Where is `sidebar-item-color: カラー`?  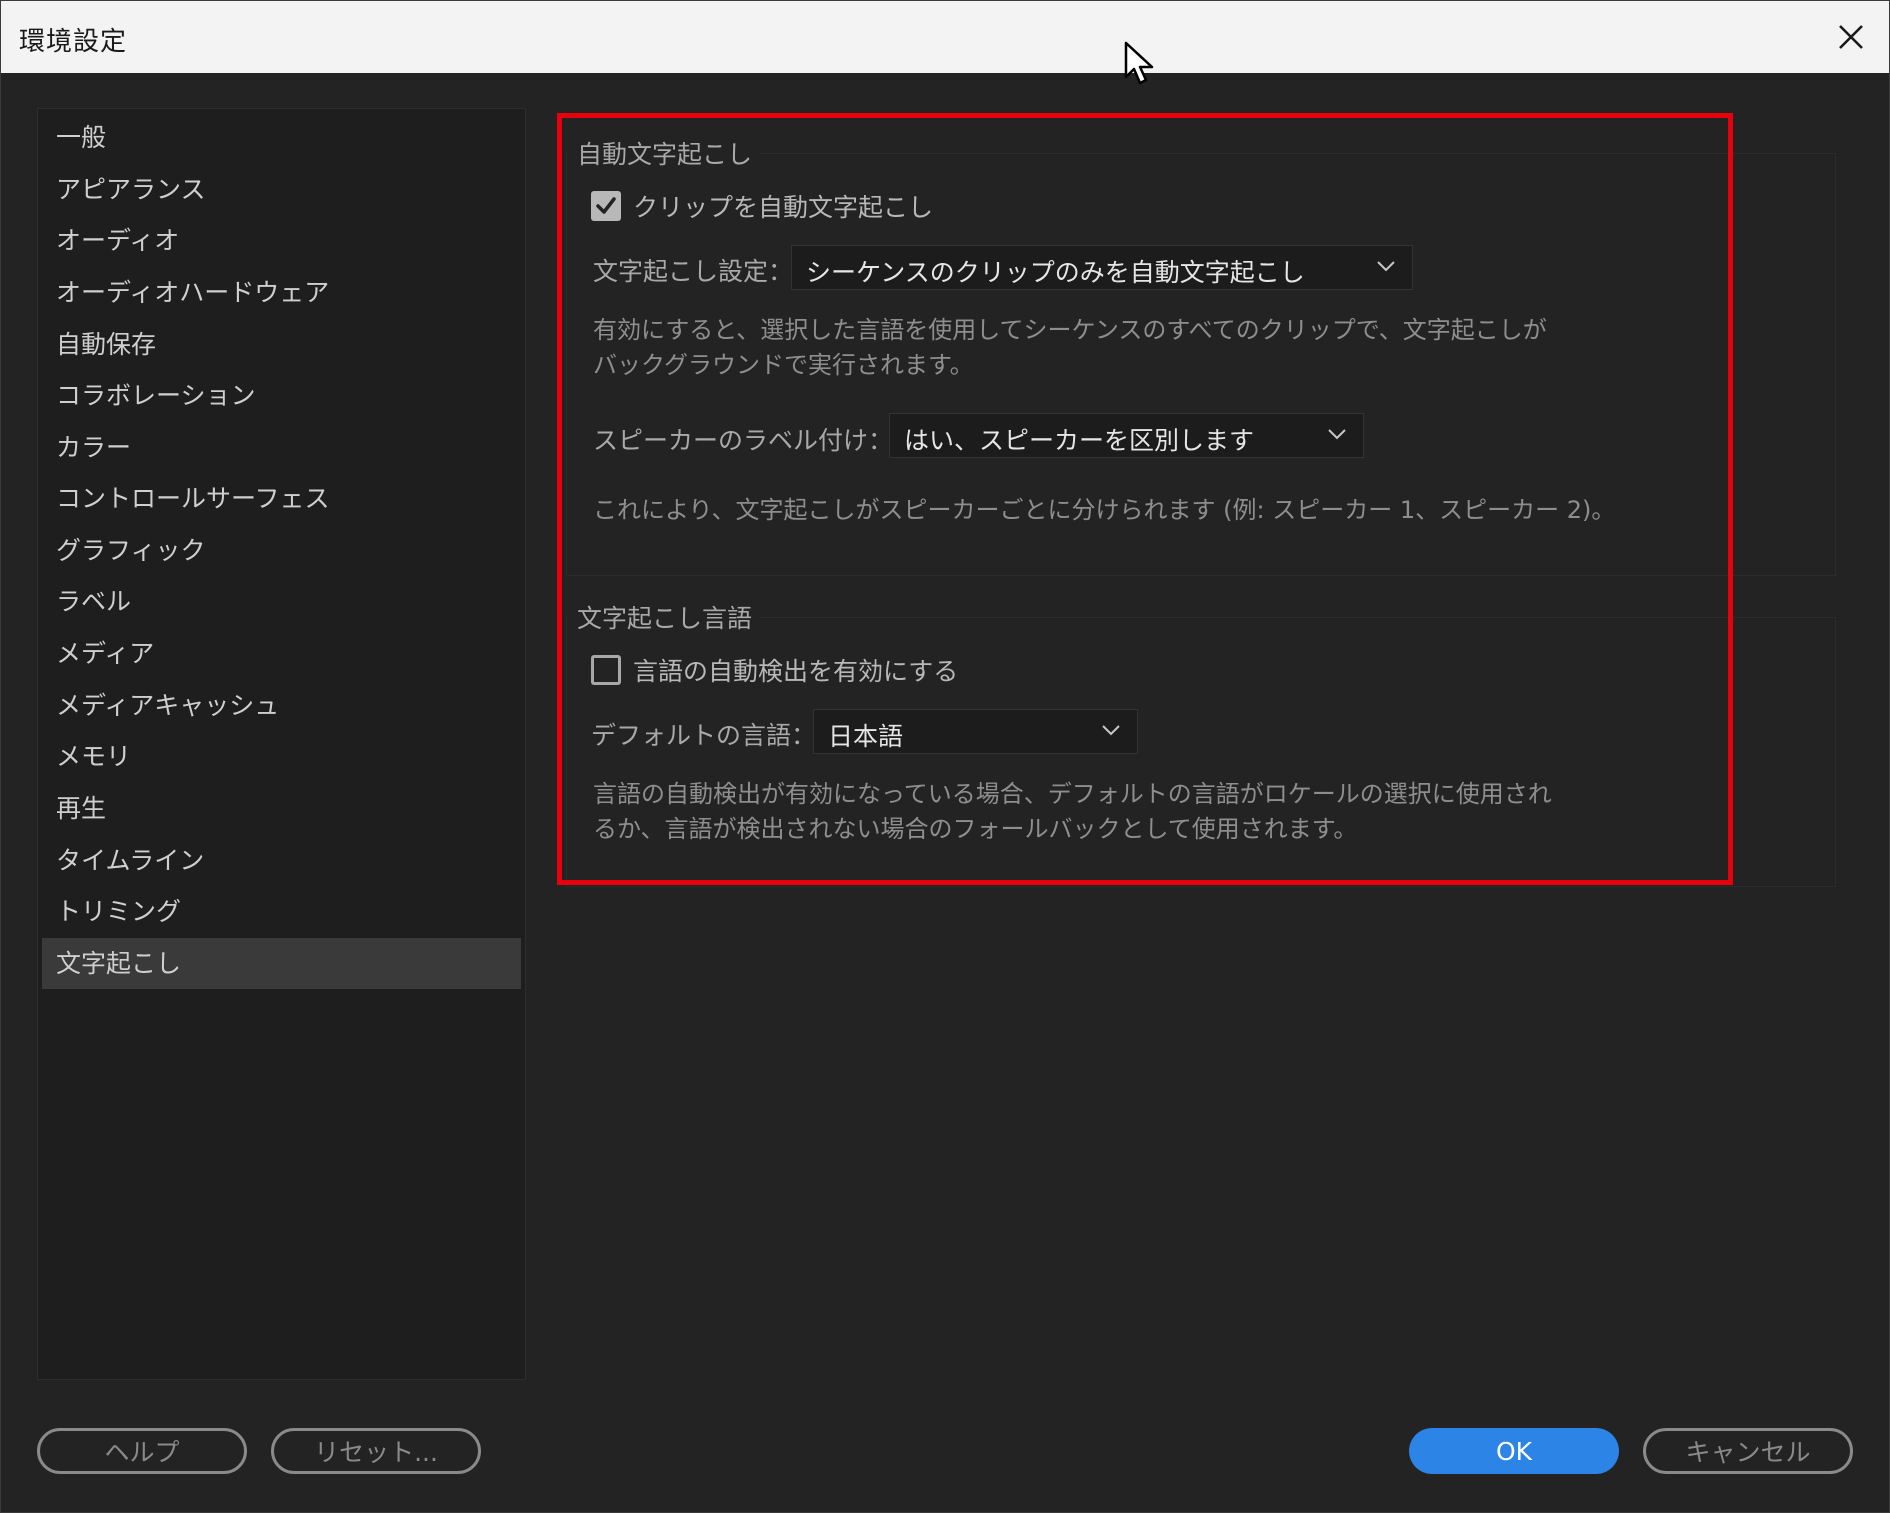
sidebar-item-color: カラー is located at coordinates (281, 447).